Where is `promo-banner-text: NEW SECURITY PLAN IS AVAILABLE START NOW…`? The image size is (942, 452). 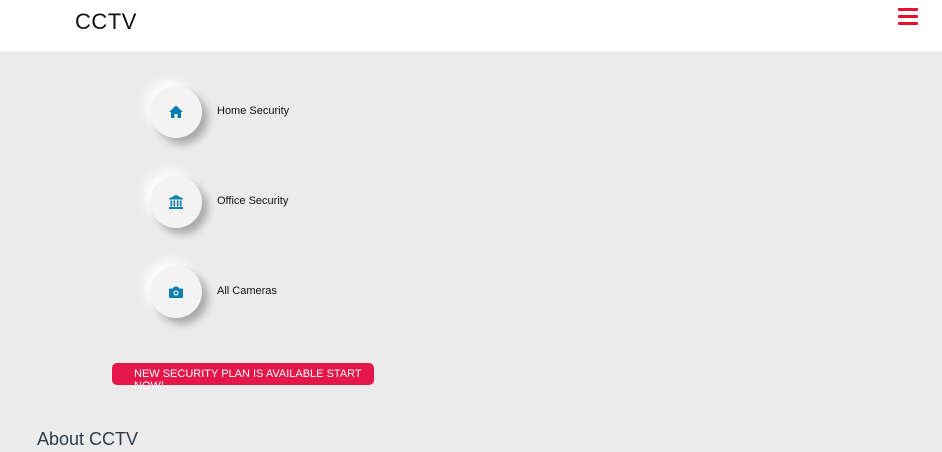 promo-banner-text: NEW SECURITY PLAN IS AVAILABLE START NOW… is located at coordinates (252, 380).